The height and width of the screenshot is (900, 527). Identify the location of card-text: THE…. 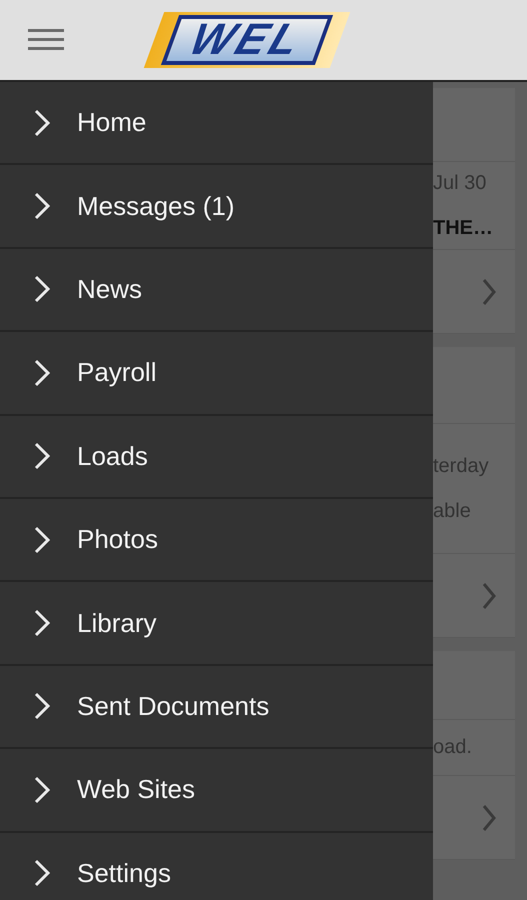
(463, 228).